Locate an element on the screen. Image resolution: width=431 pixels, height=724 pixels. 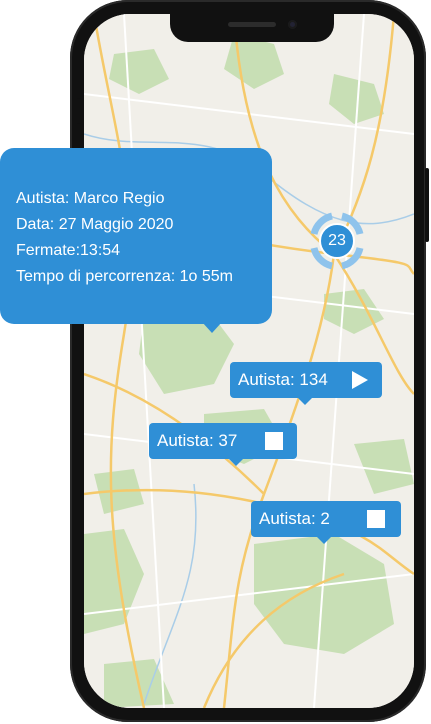
driver-tag-134: Autista: 134 is located at coordinates (306, 383).